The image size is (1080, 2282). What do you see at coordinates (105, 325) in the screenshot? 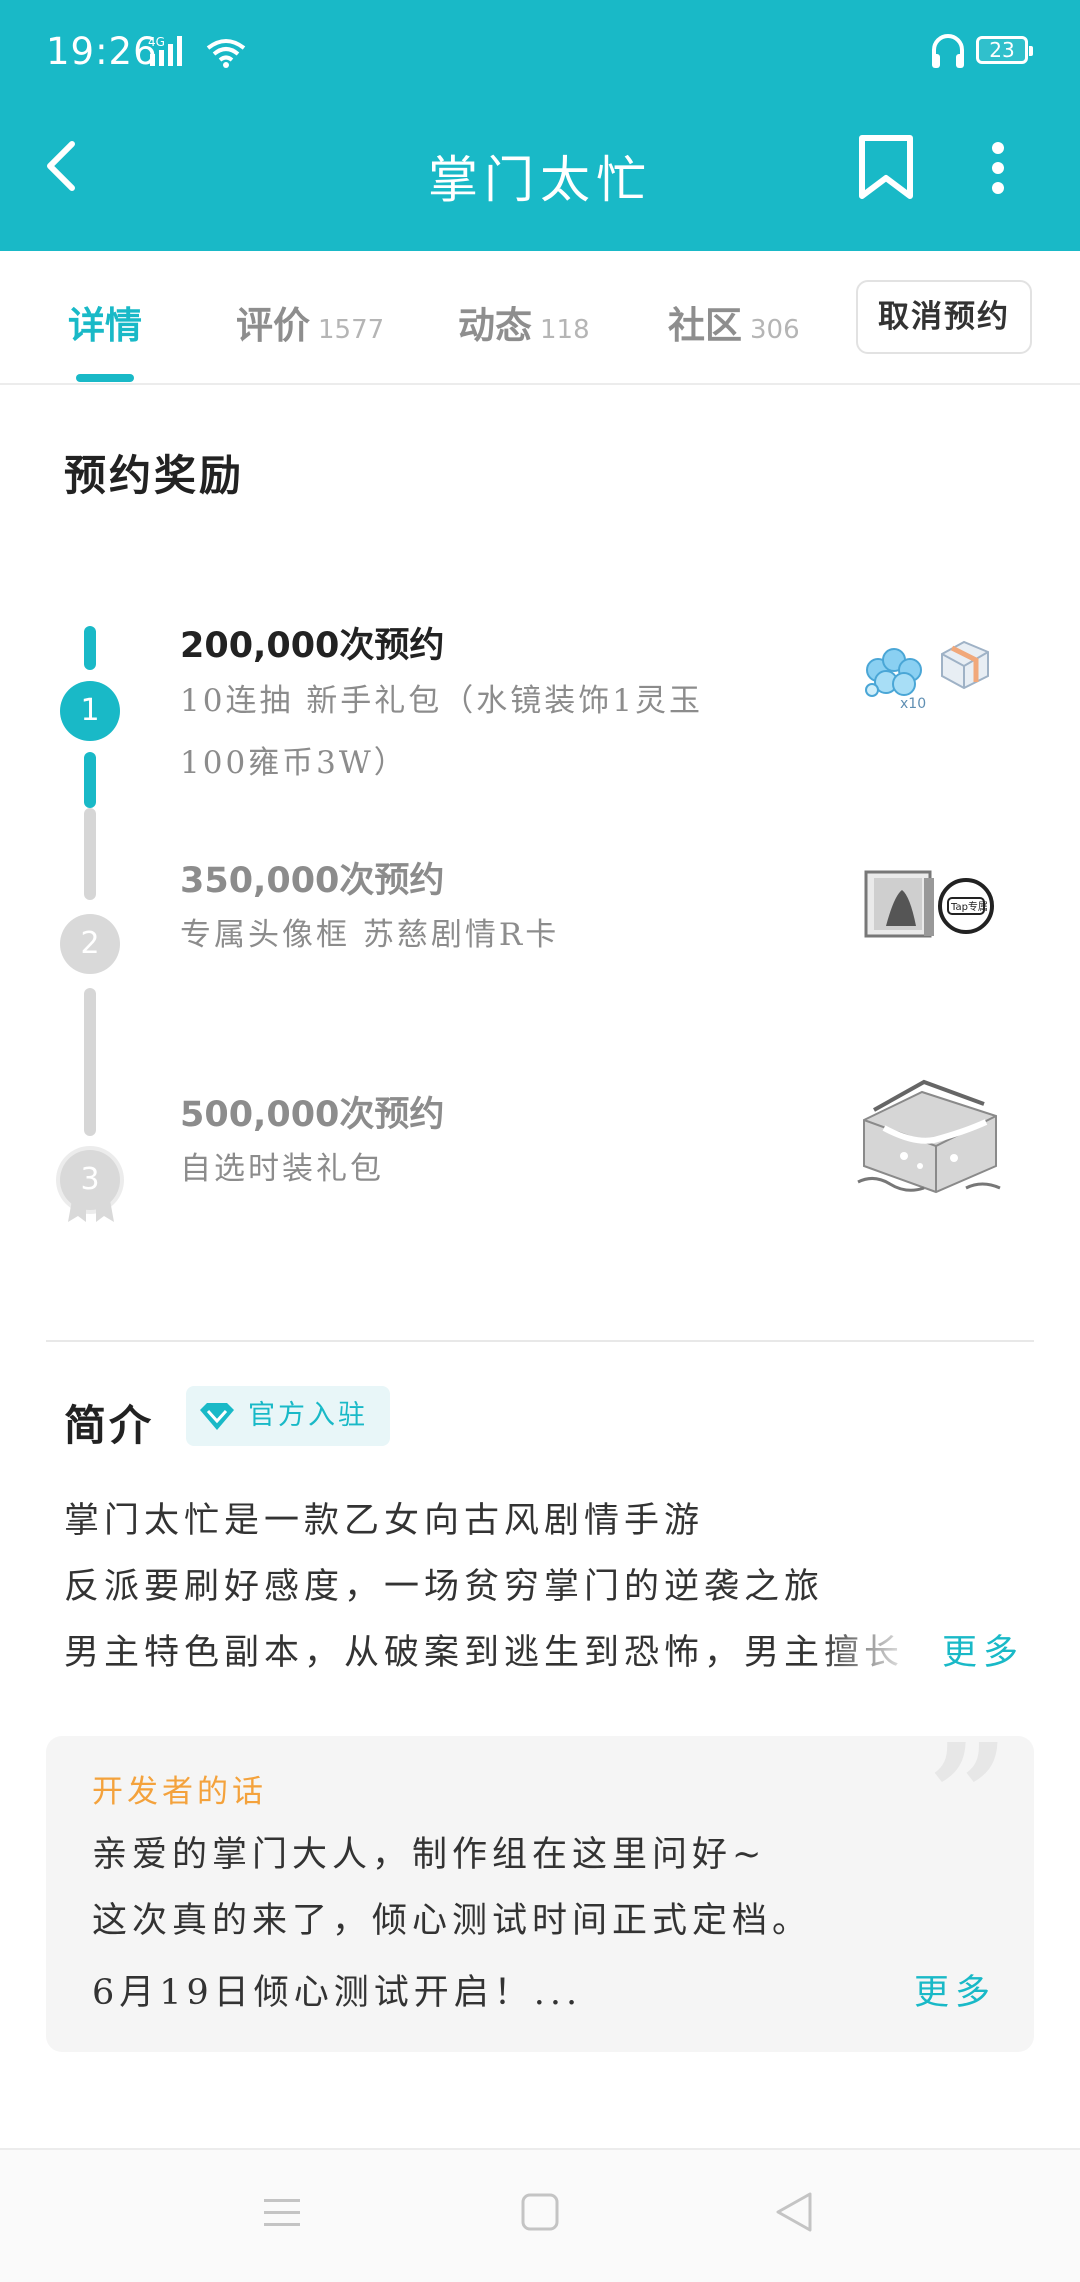
I see `tab-label: 详情` at bounding box center [105, 325].